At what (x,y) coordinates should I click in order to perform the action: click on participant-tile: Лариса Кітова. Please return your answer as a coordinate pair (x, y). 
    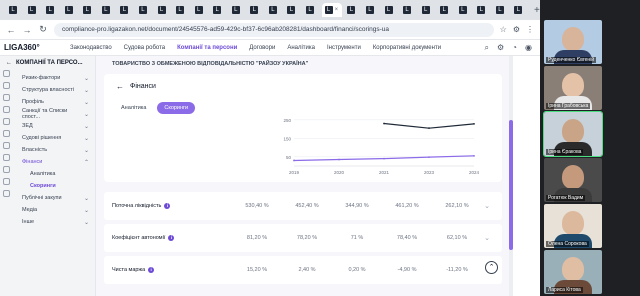
    Looking at the image, I should click on (573, 272).